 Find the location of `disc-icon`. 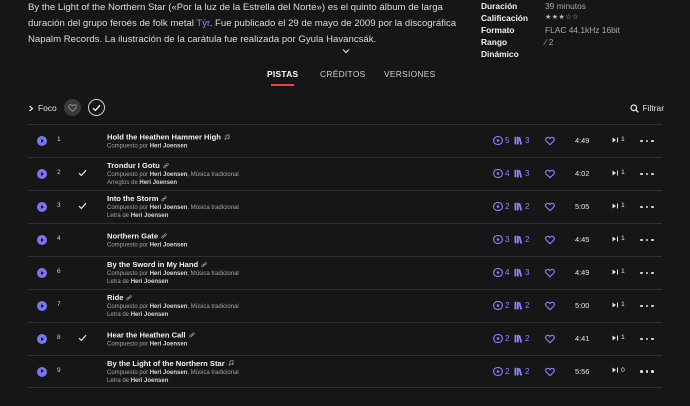

disc-icon is located at coordinates (498, 371).